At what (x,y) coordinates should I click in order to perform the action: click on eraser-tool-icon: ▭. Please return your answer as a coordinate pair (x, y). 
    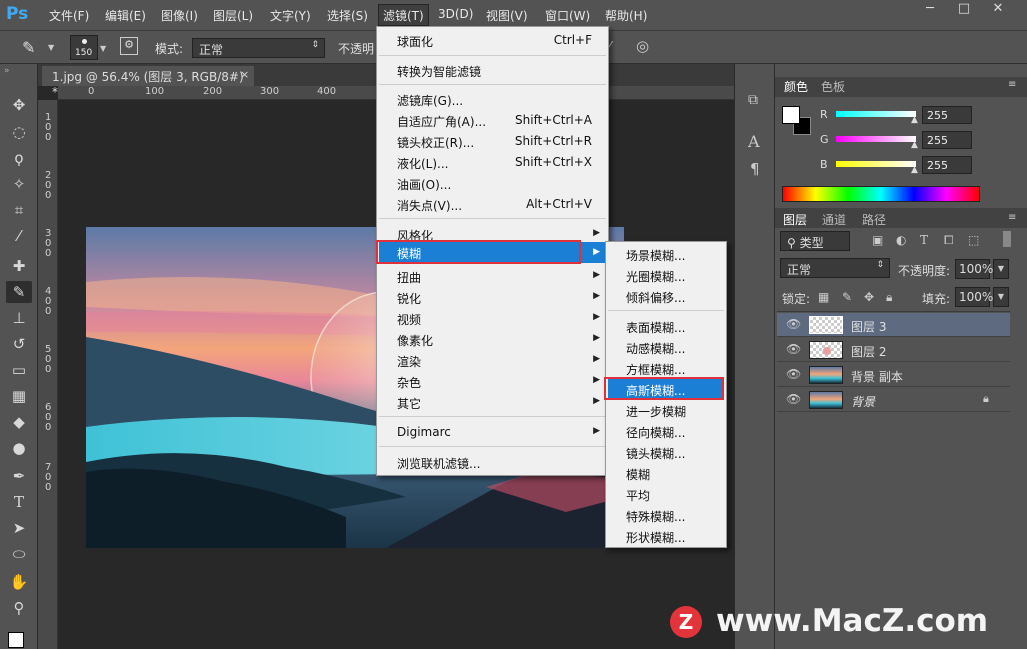
    Looking at the image, I should click on (19, 370).